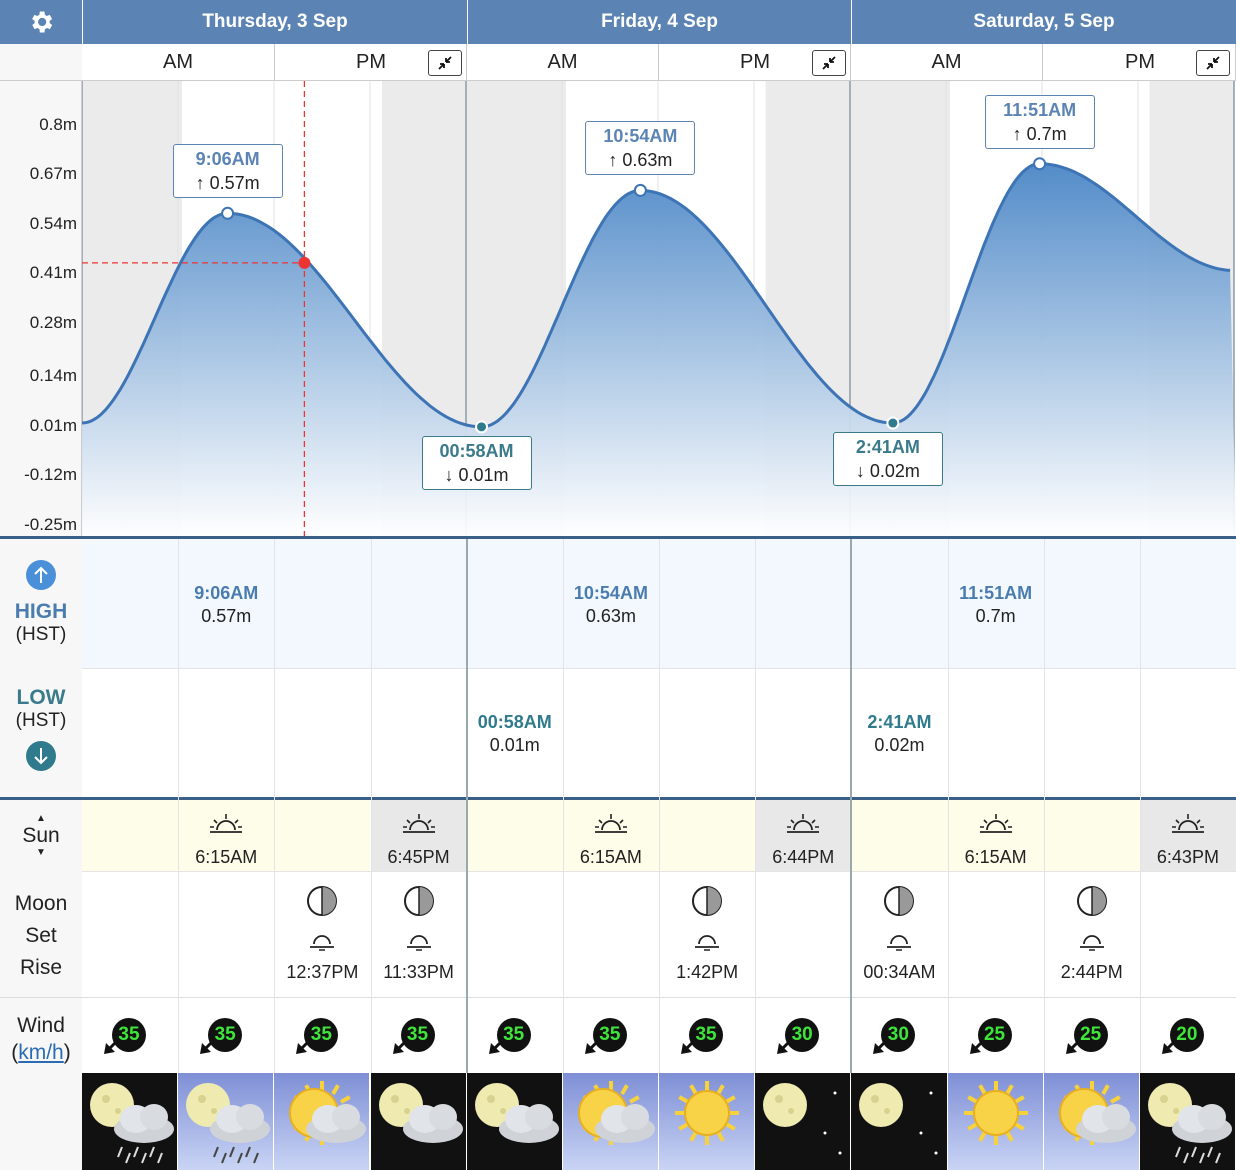 This screenshot has height=1170, width=1236. What do you see at coordinates (899, 745) in the screenshot?
I see `low-tide-height: 0.02m` at bounding box center [899, 745].